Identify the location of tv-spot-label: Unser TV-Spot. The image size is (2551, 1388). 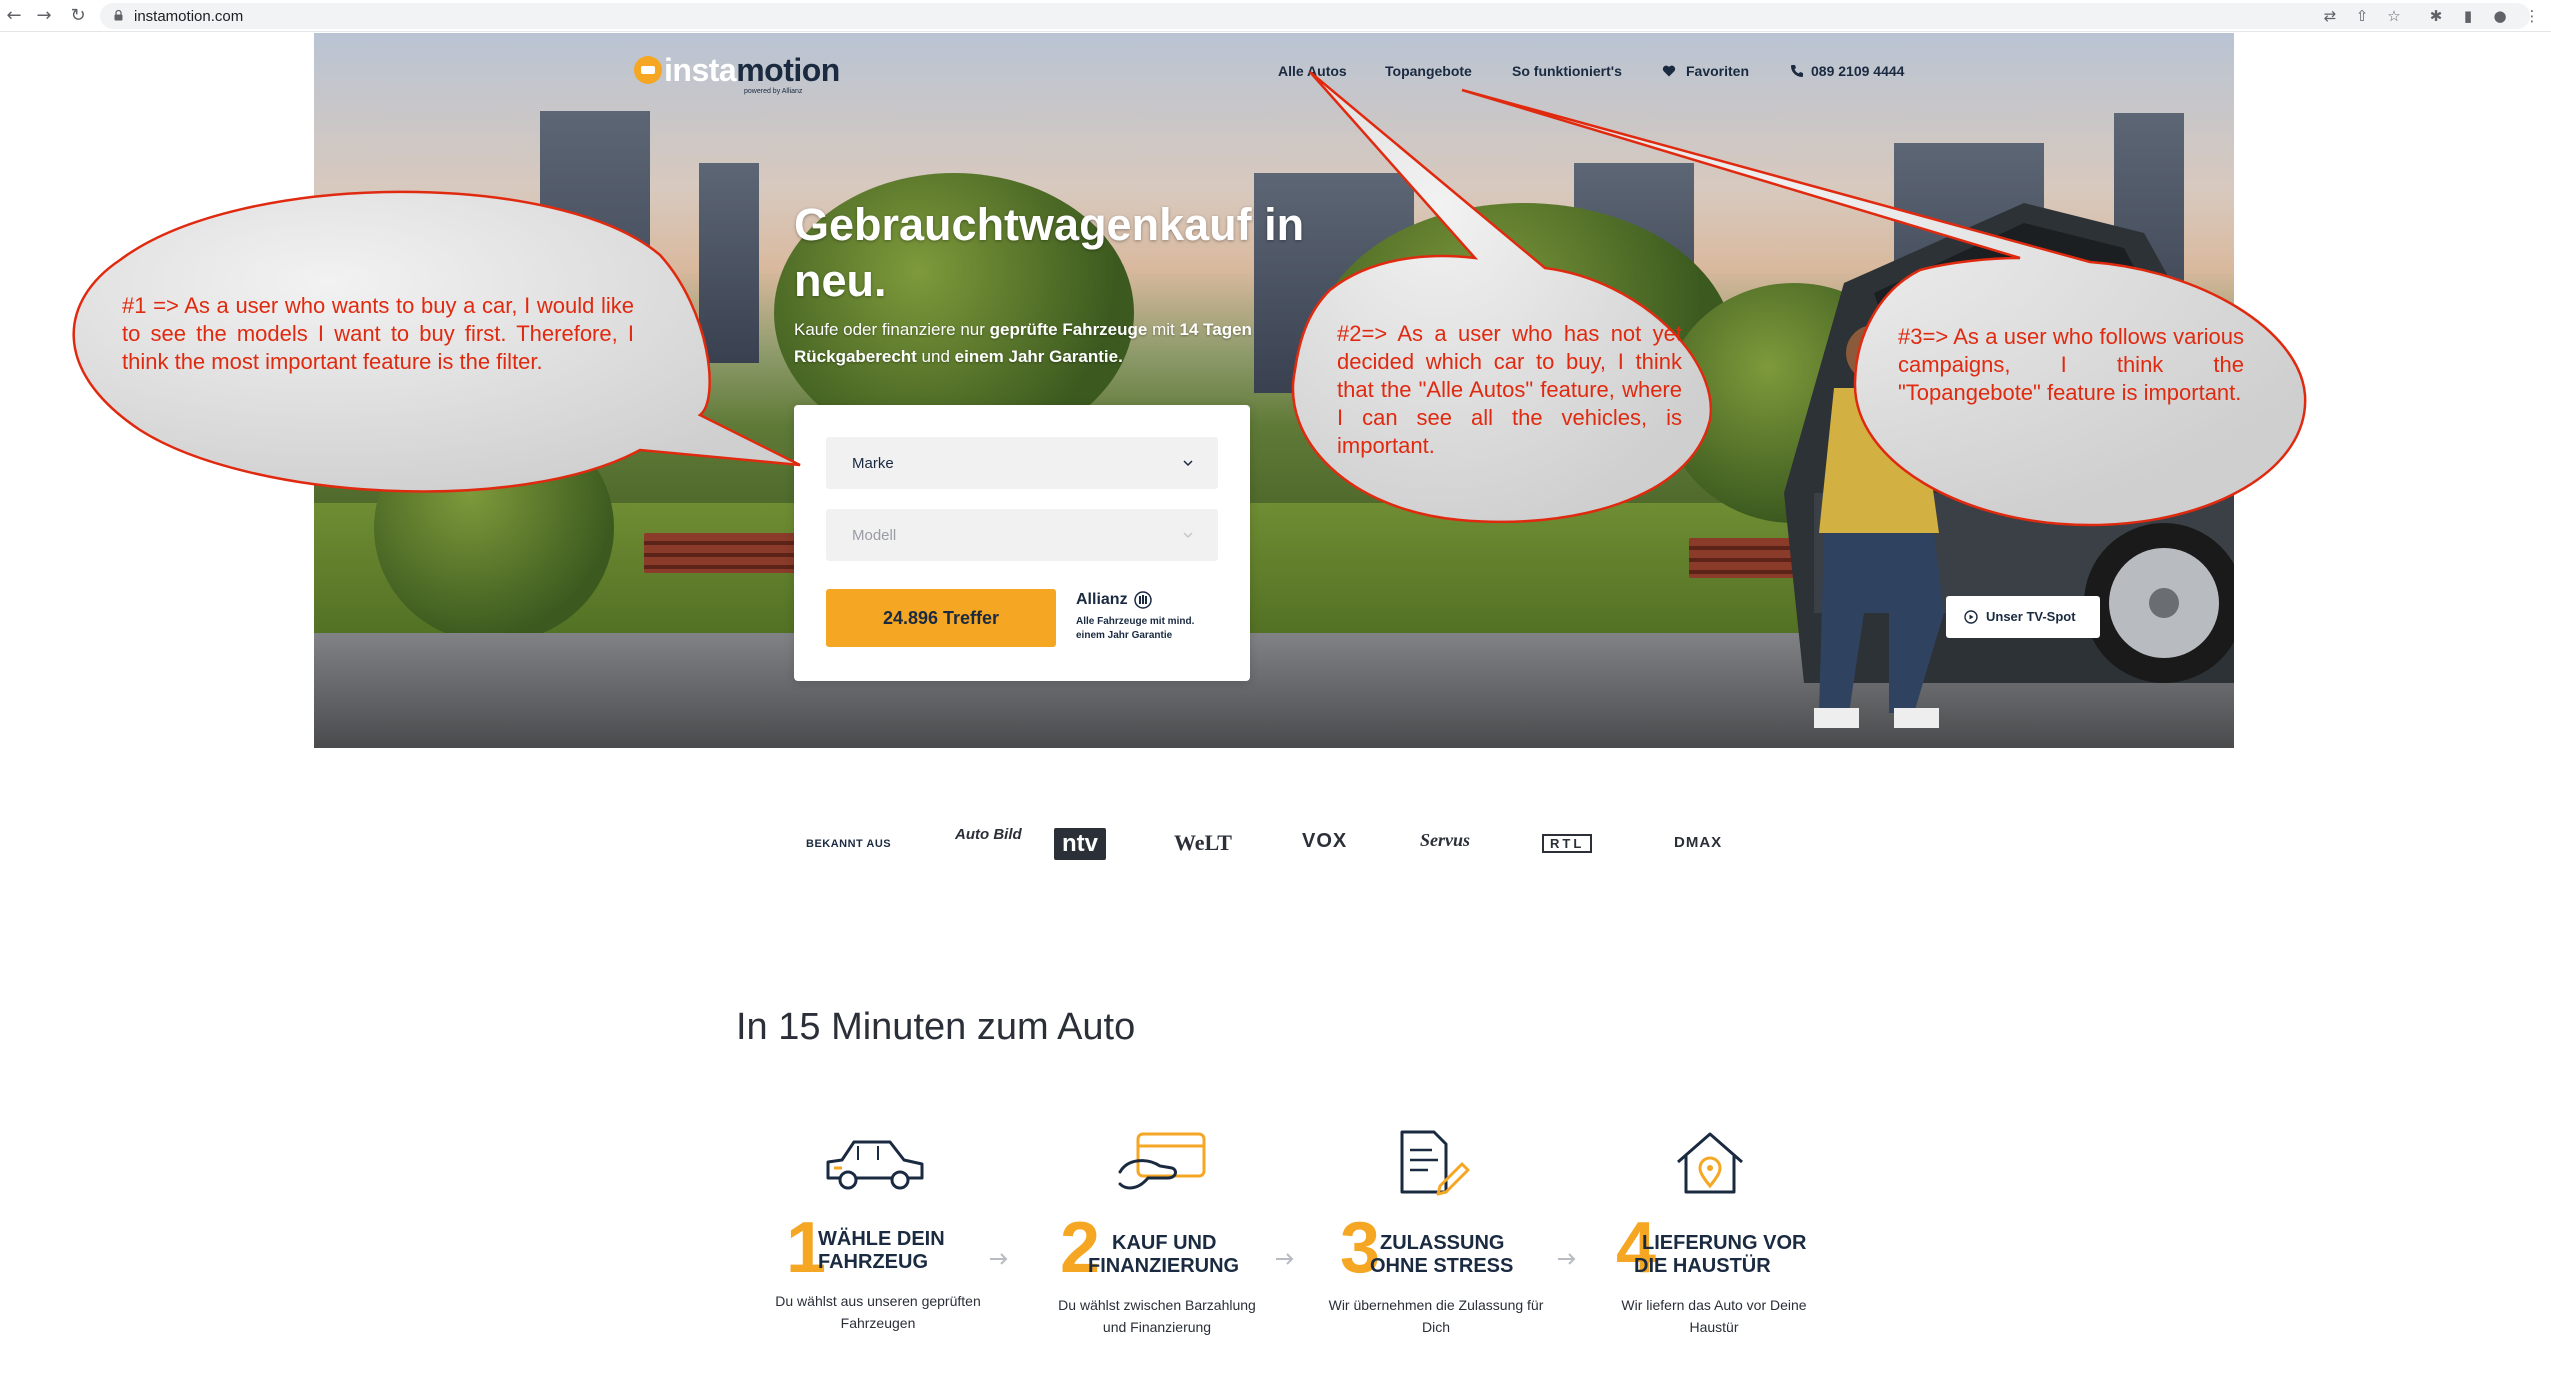
(2031, 616).